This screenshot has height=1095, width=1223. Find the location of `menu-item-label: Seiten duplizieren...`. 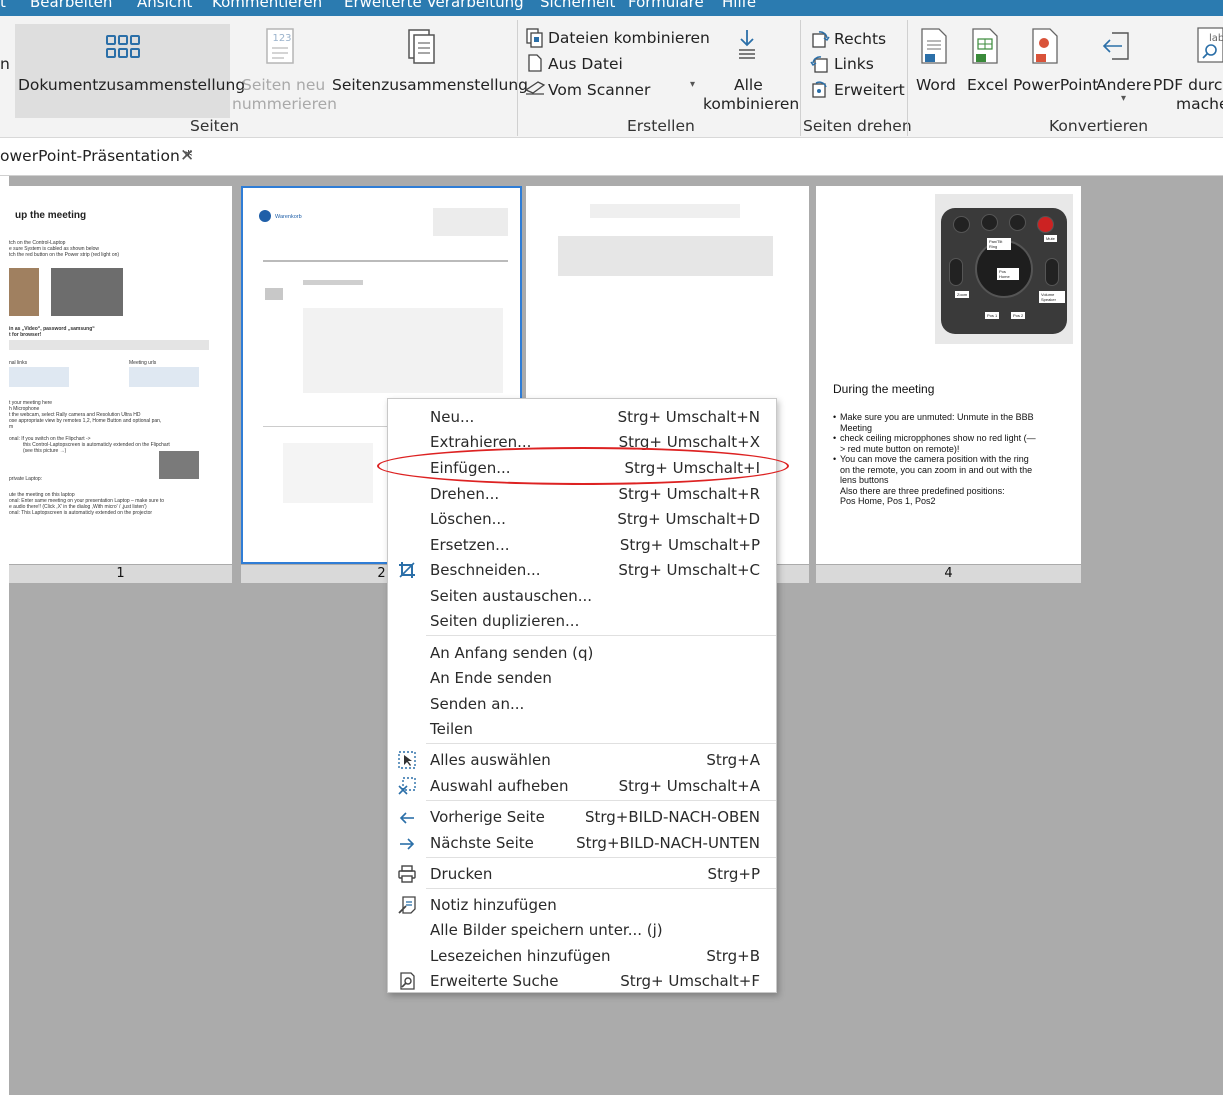

menu-item-label: Seiten duplizieren... is located at coordinates (505, 621).